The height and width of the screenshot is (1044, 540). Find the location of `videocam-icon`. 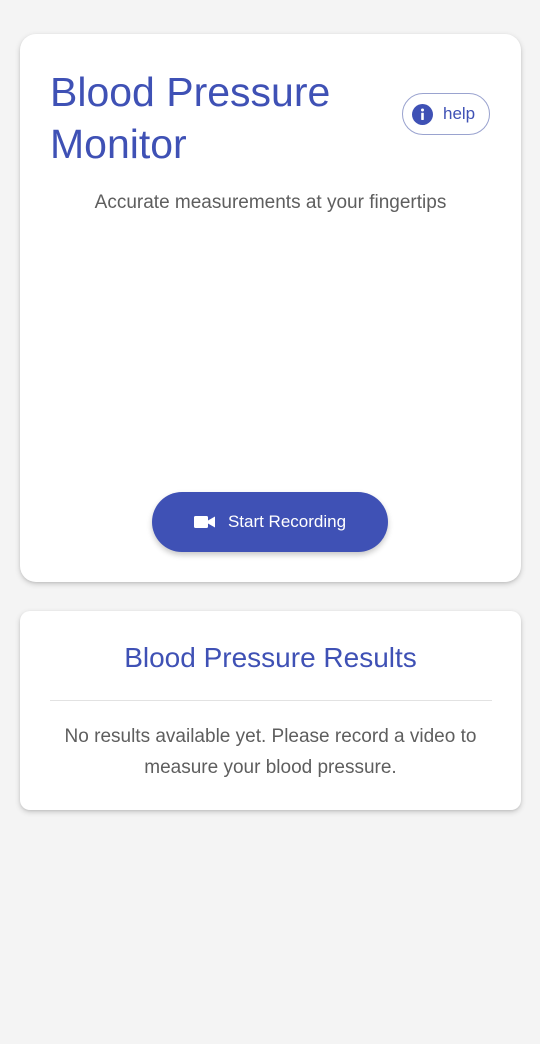

videocam-icon is located at coordinates (204, 522).